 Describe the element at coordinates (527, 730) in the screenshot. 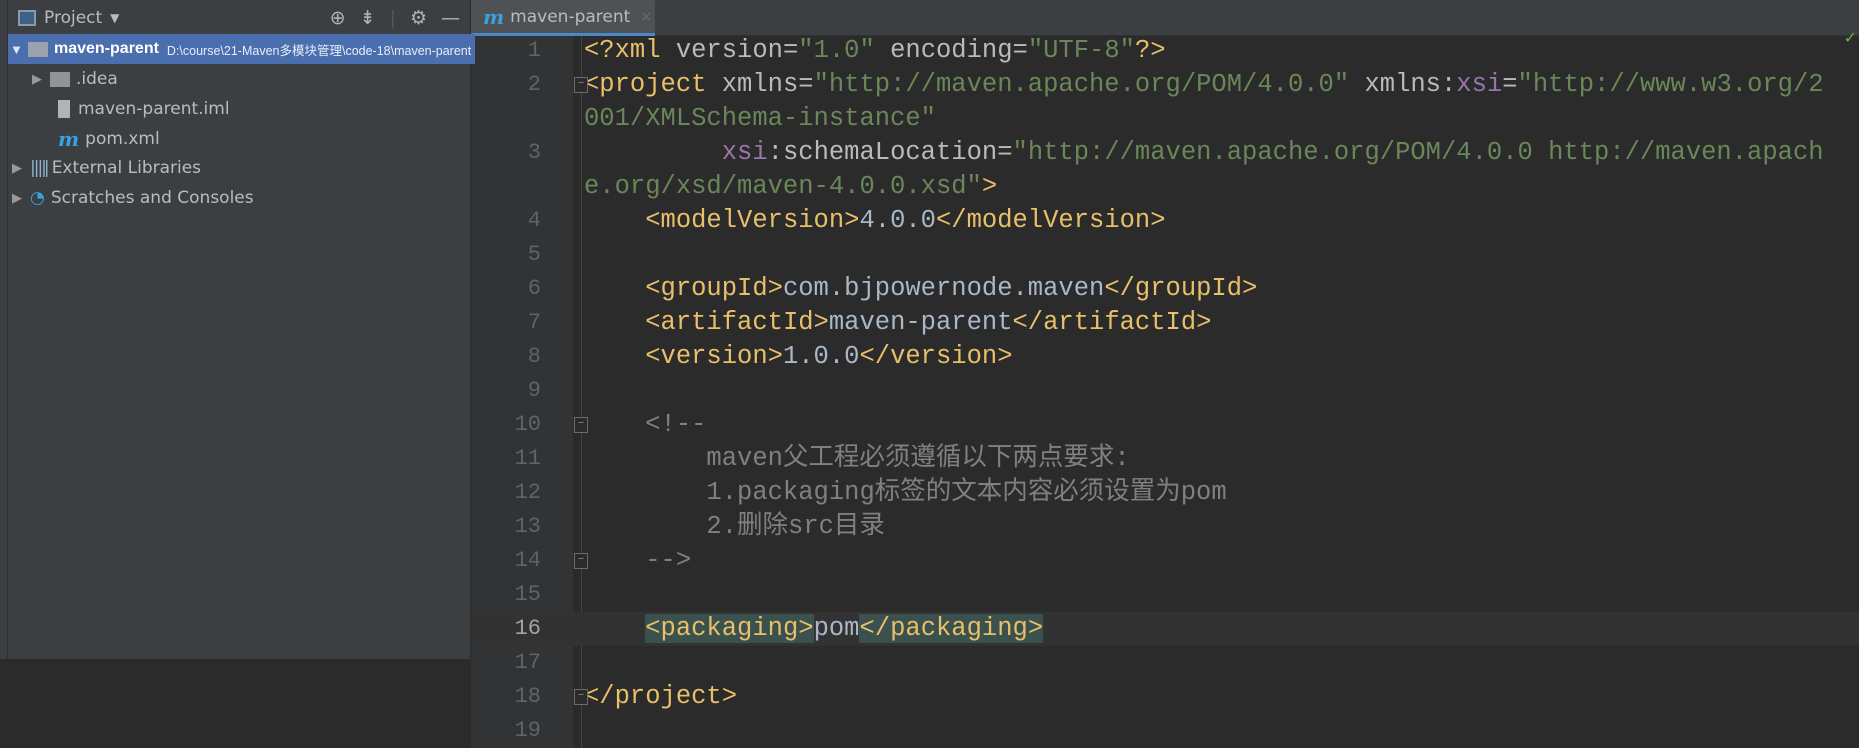

I see `line-number: 19` at that location.